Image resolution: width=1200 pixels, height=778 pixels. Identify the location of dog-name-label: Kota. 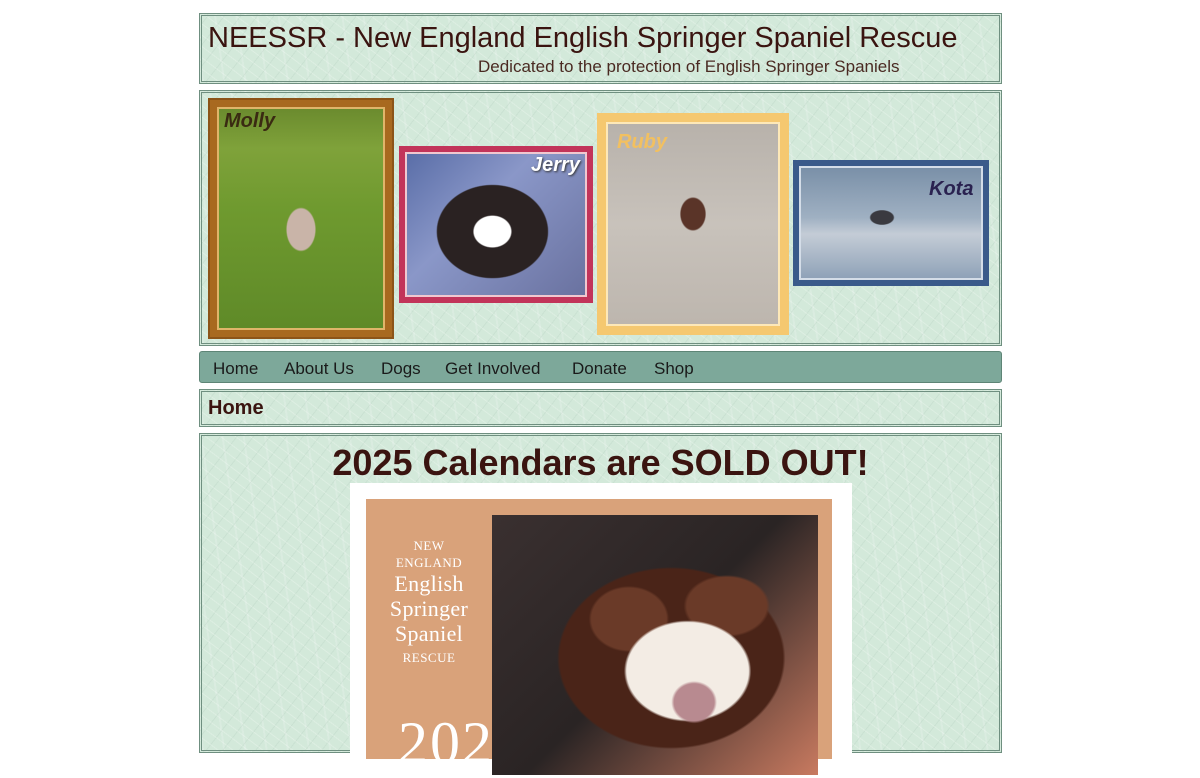
(951, 189).